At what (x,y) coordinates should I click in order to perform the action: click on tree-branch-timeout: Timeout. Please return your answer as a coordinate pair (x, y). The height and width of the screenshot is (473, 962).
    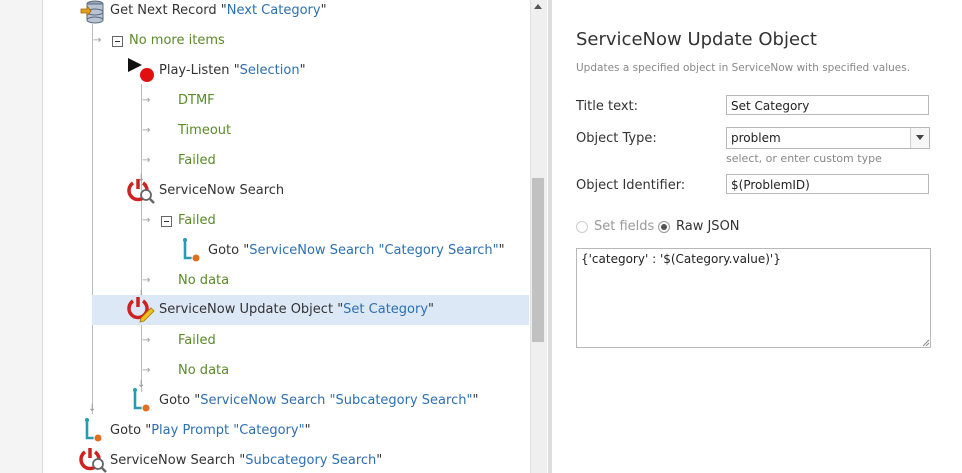
    Looking at the image, I should click on (204, 131).